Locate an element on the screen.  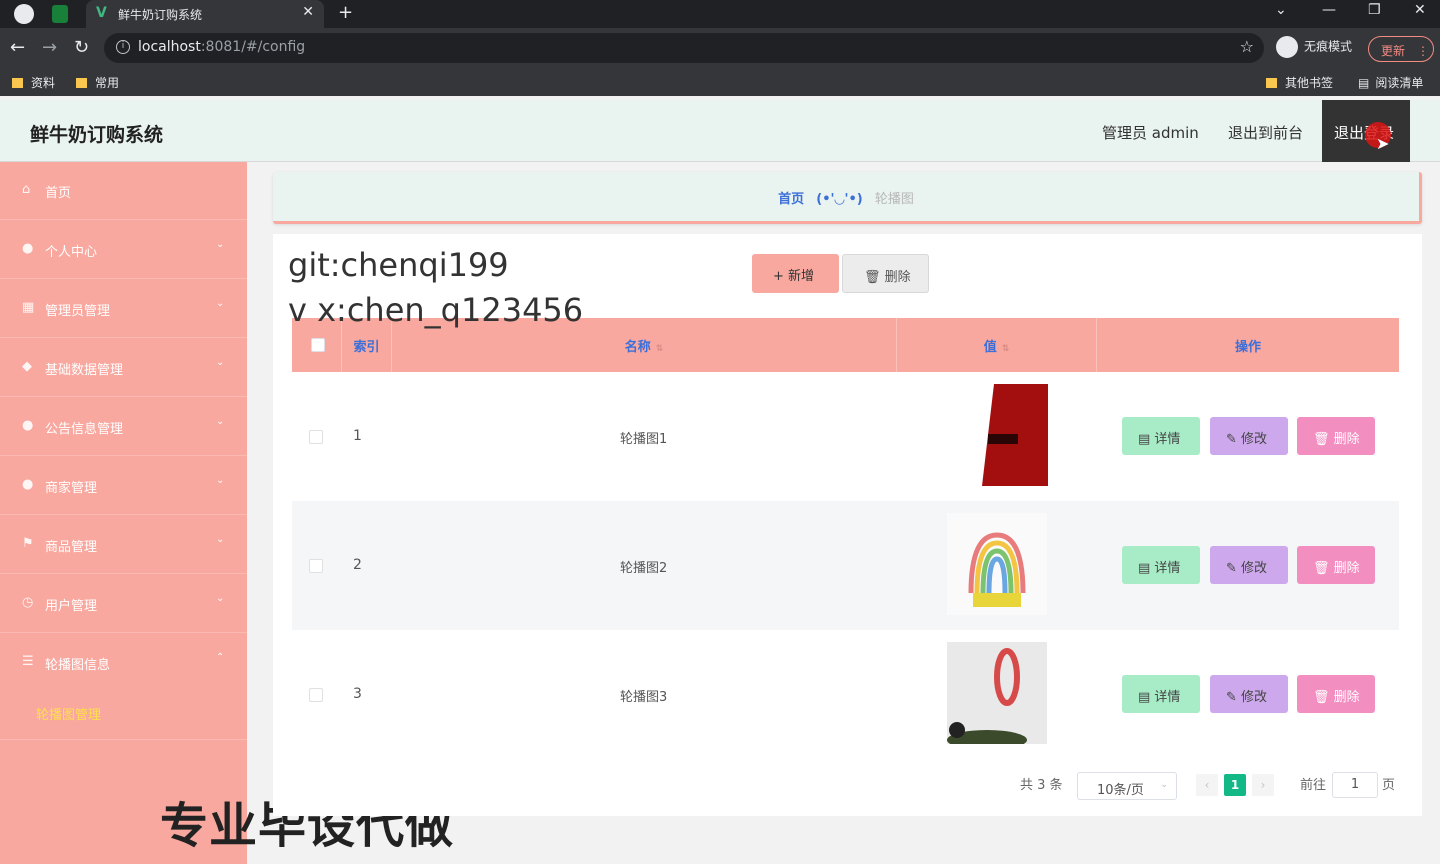
th-value: 值 ⇅ is located at coordinates (997, 345).